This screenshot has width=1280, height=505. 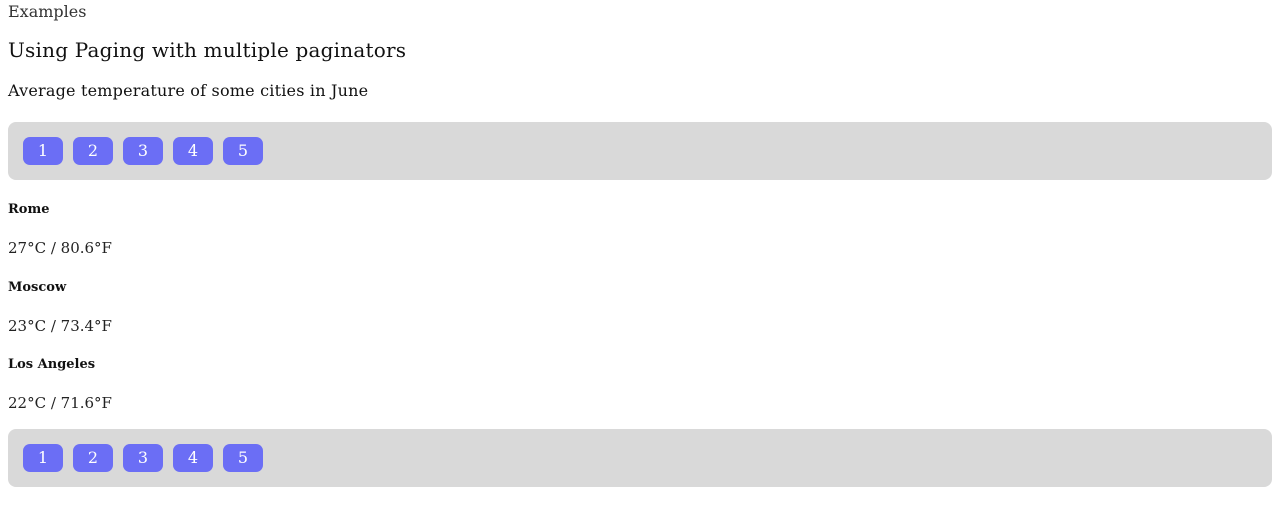 I want to click on breadcrumb: Examples, so click(x=47, y=12).